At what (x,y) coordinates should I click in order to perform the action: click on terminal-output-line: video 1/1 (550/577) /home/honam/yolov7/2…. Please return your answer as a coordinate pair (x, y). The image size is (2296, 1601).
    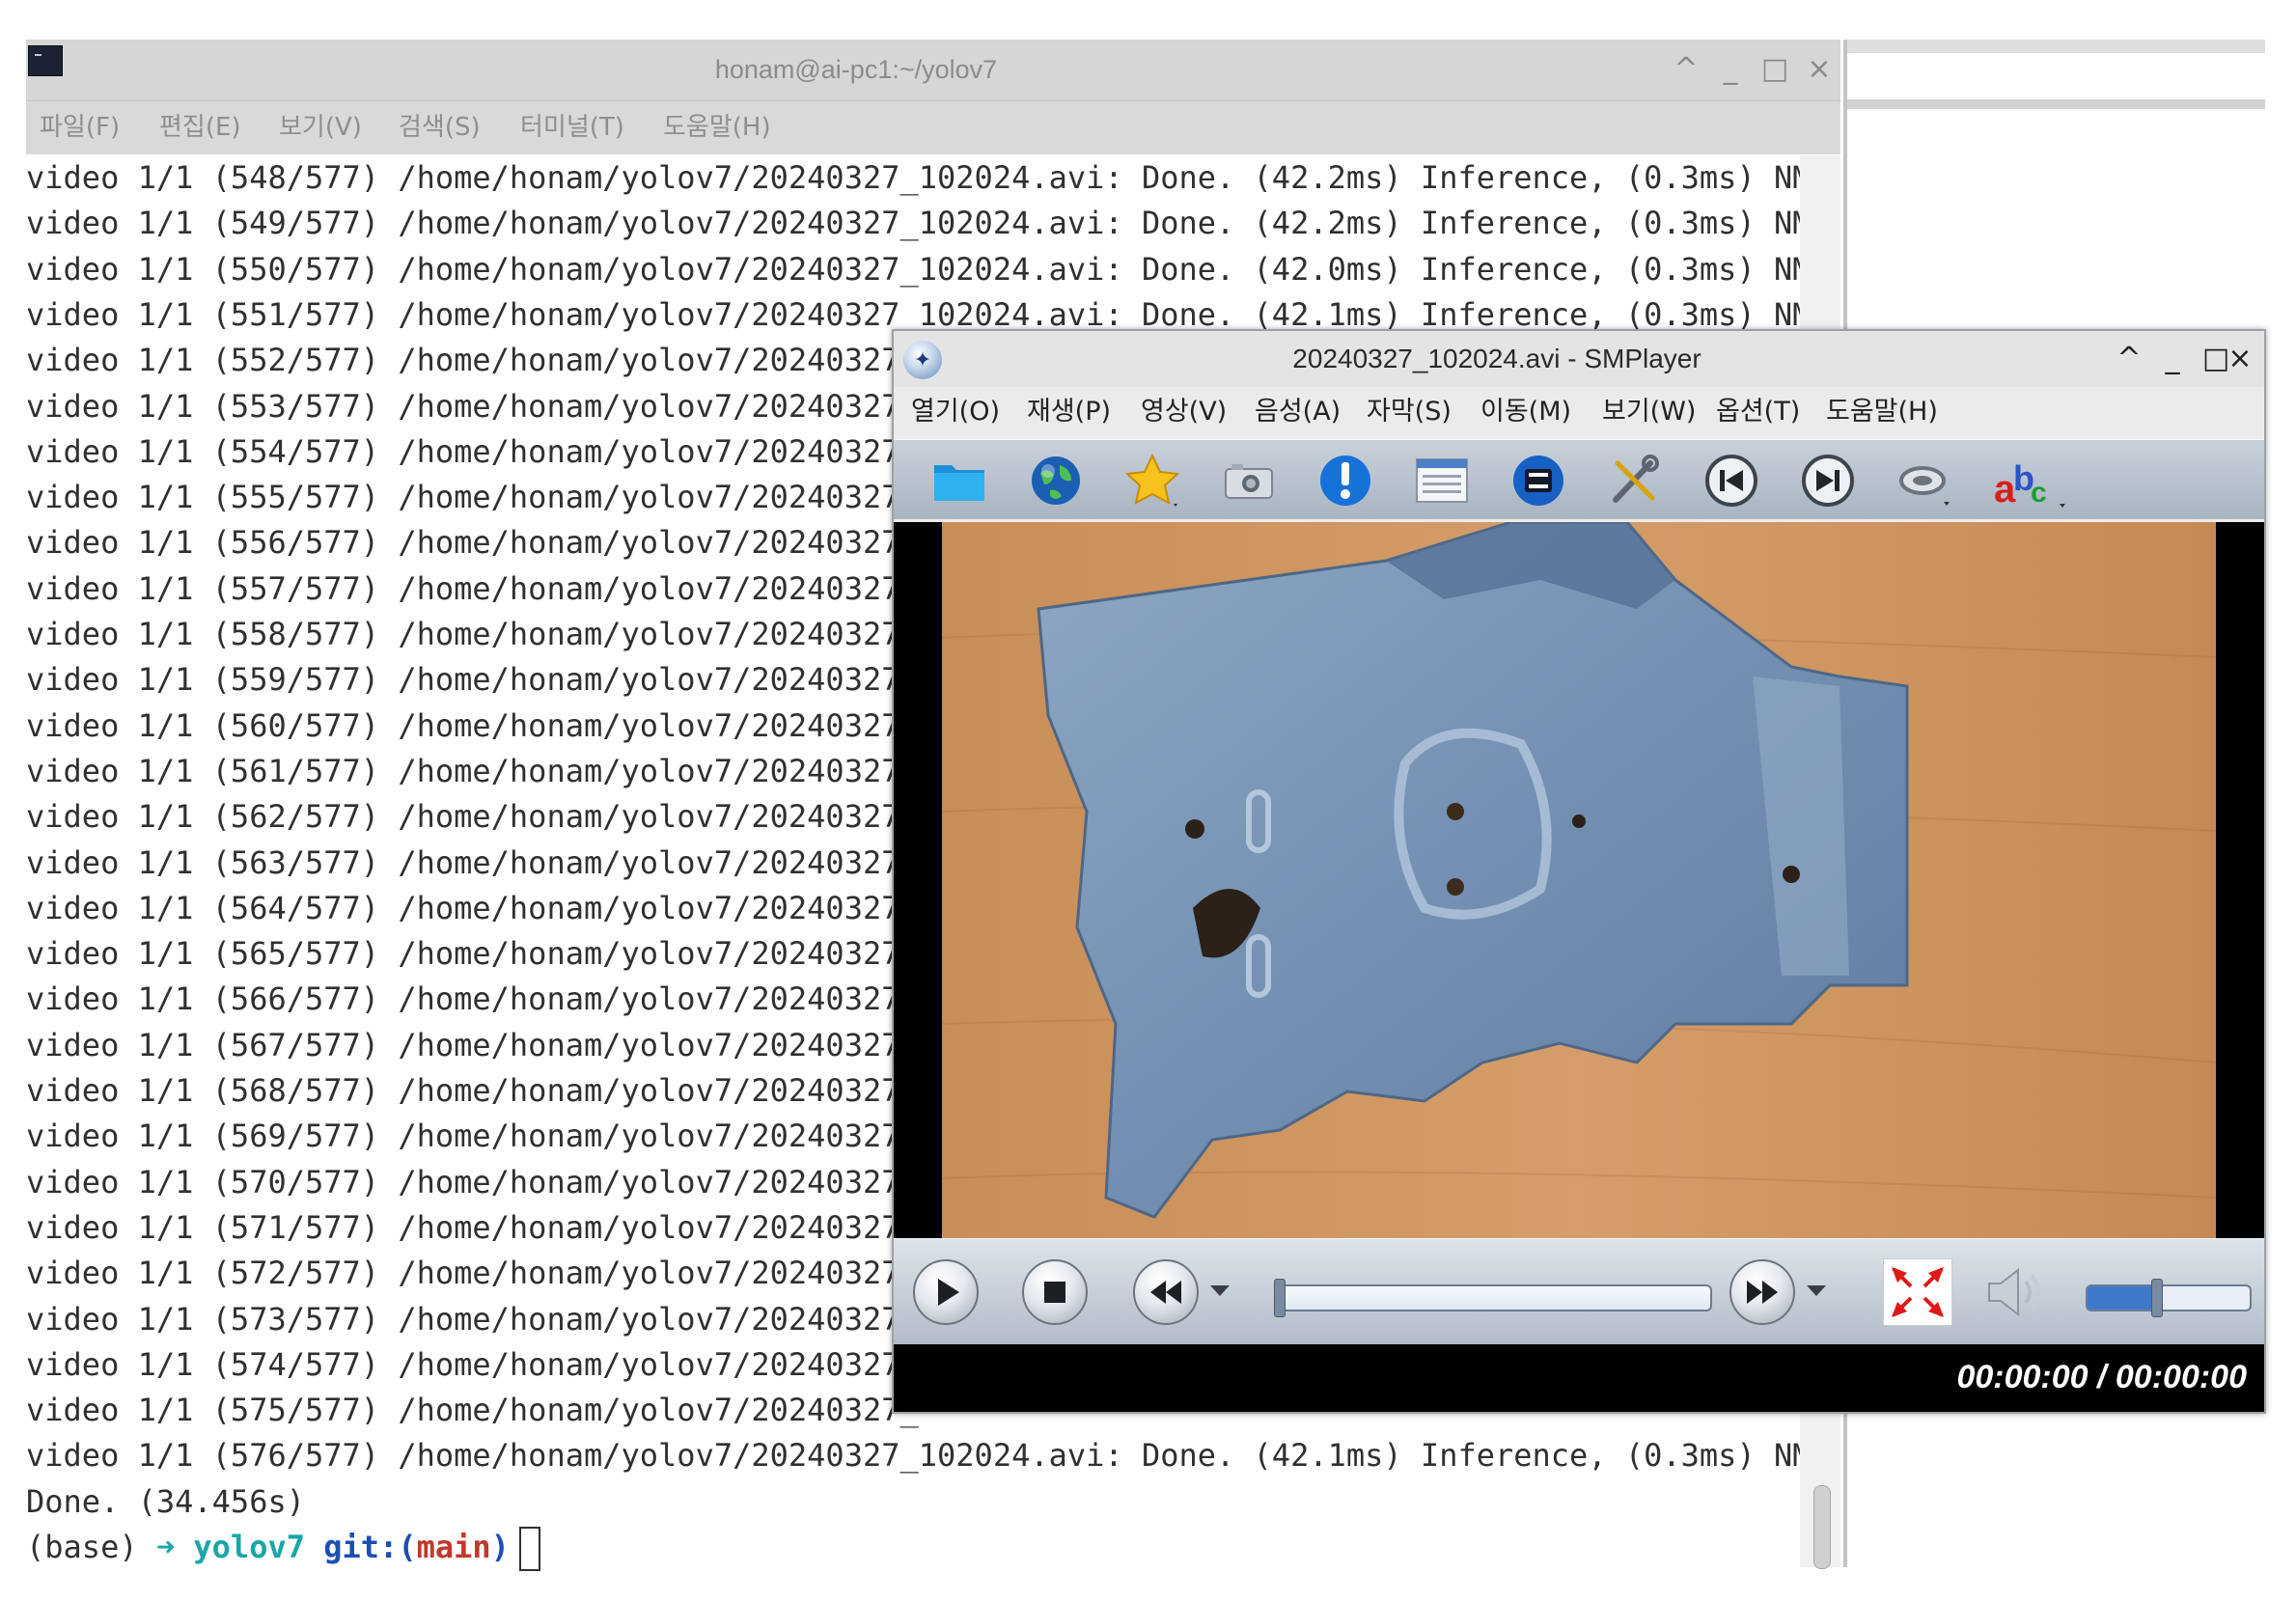
    Looking at the image, I should click on (928, 269).